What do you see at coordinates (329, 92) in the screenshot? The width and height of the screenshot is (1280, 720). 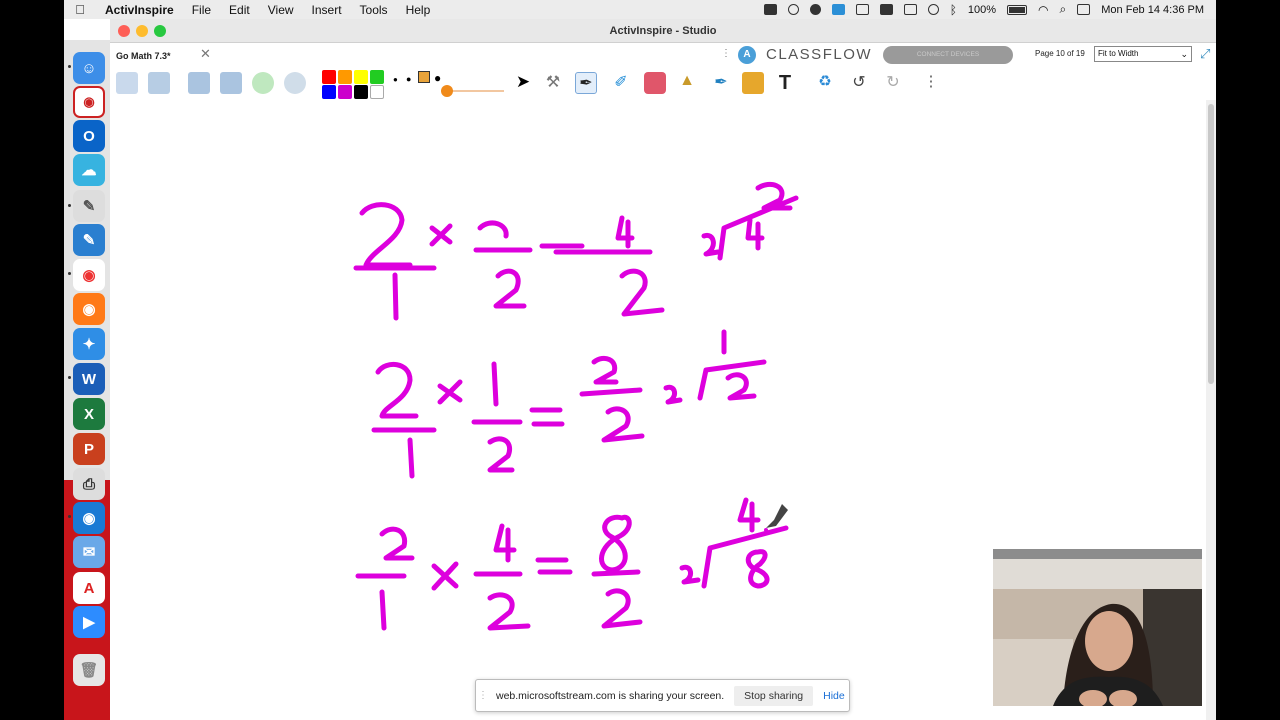 I see `color-blue-swatch` at bounding box center [329, 92].